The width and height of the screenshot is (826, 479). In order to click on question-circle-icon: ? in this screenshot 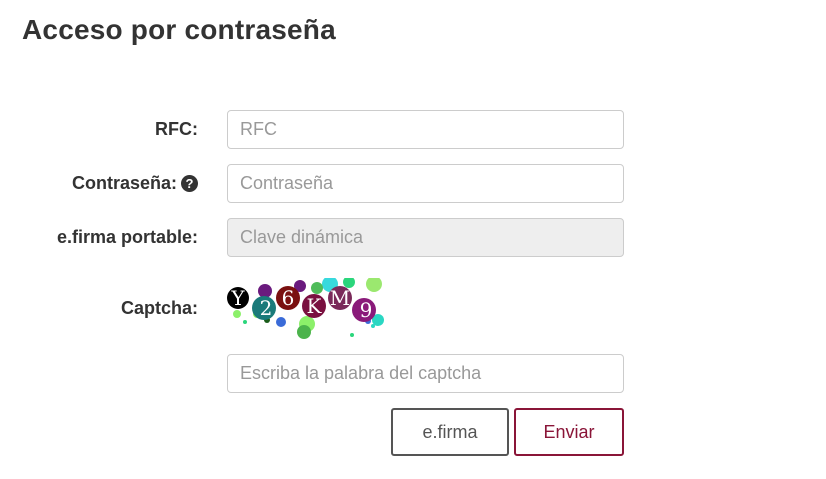, I will do `click(189, 183)`.